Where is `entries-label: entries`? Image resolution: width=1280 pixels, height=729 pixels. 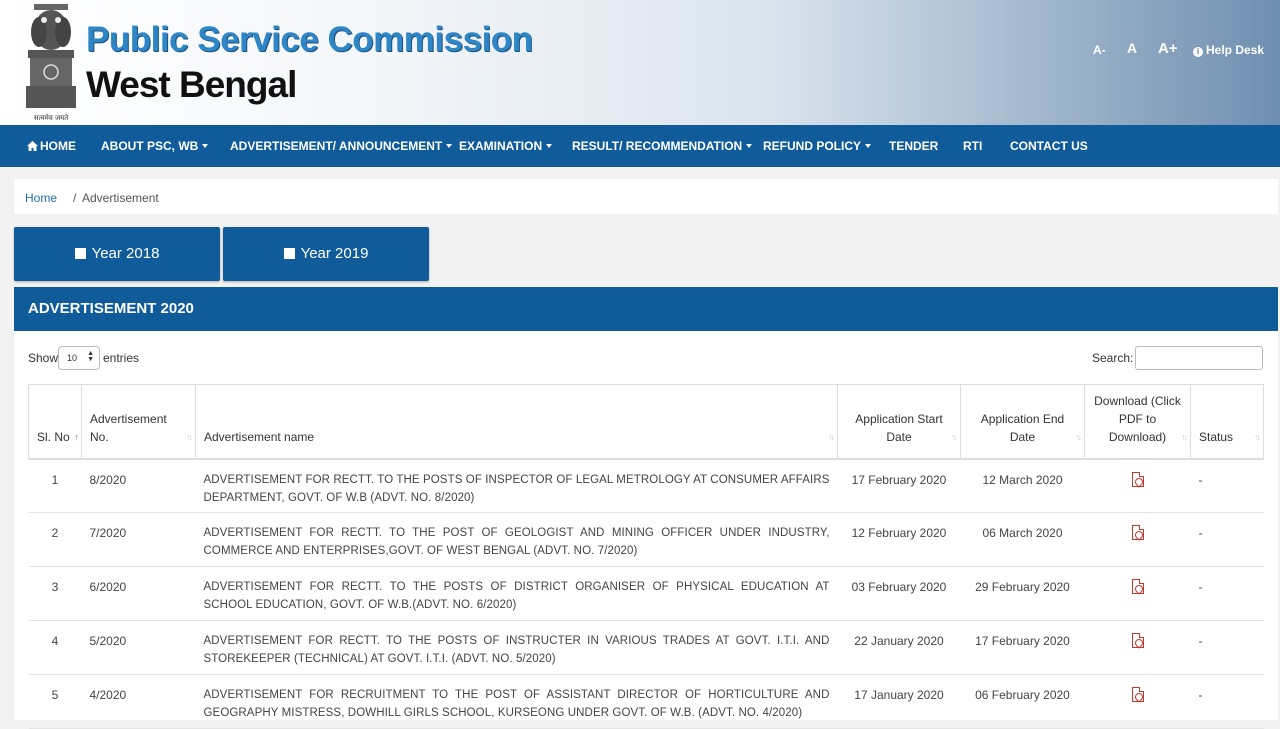 entries-label: entries is located at coordinates (121, 358).